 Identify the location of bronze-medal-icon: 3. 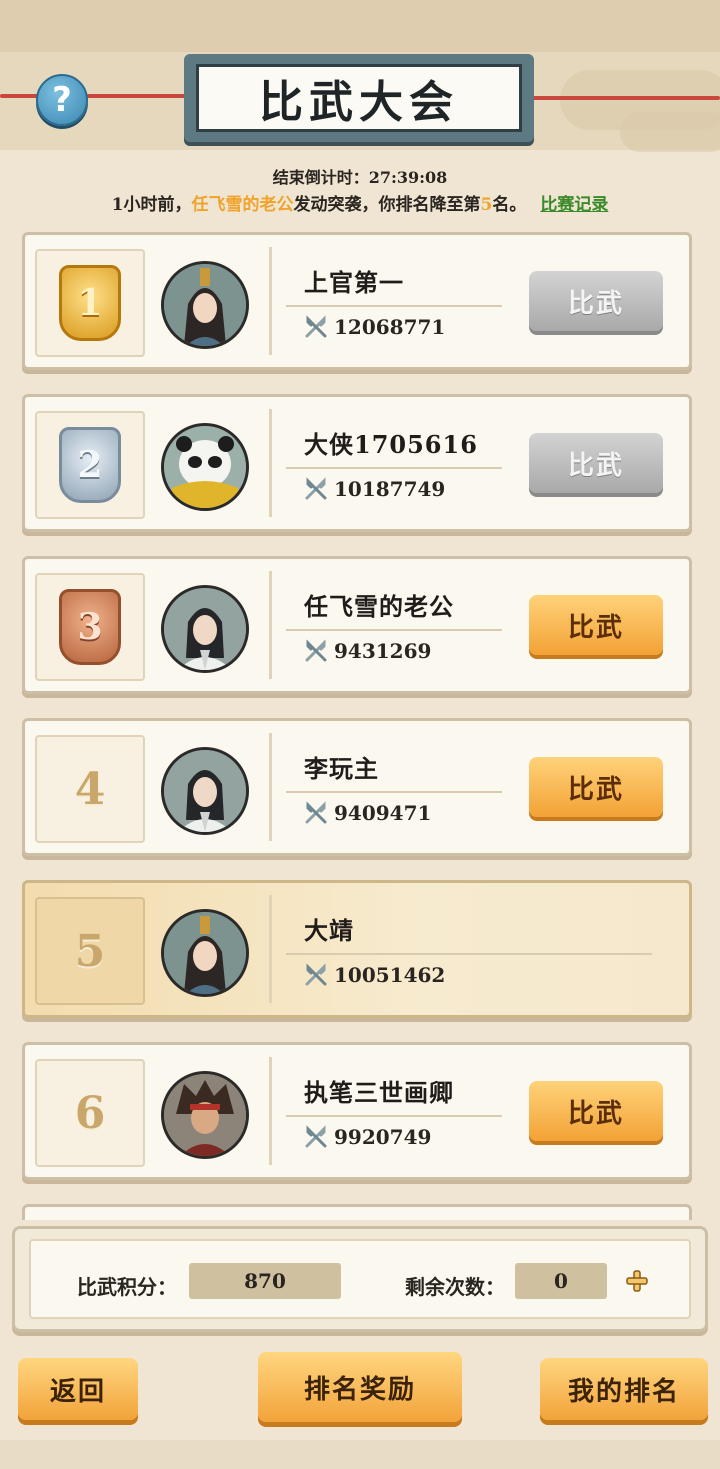
(90, 627).